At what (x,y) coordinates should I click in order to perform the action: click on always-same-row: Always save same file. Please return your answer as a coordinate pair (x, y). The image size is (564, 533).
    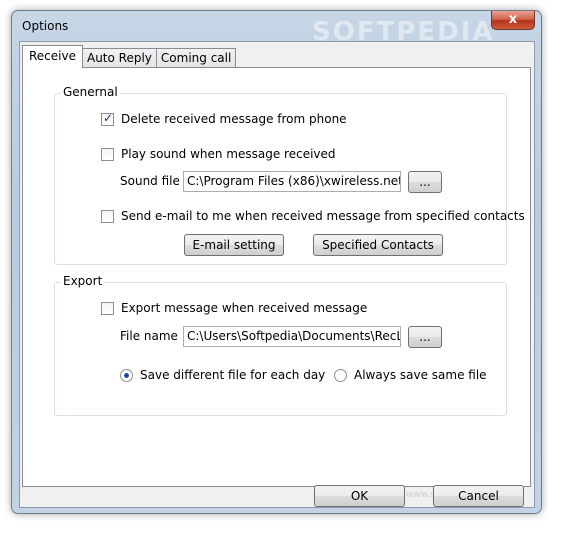
    Looking at the image, I should click on (410, 375).